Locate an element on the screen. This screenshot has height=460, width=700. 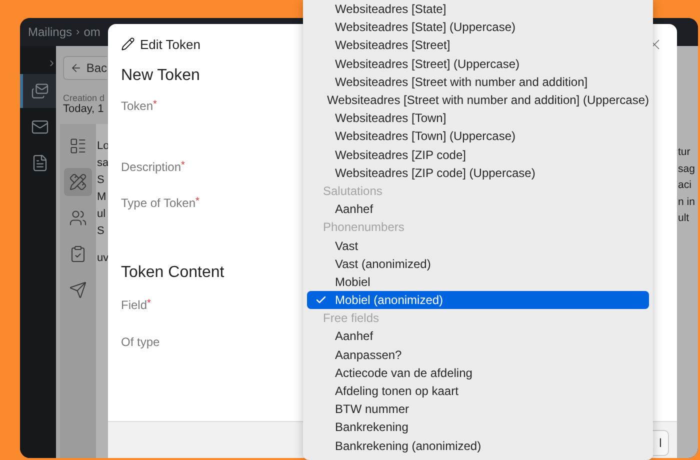
mail-stack-icon is located at coordinates (39, 91).